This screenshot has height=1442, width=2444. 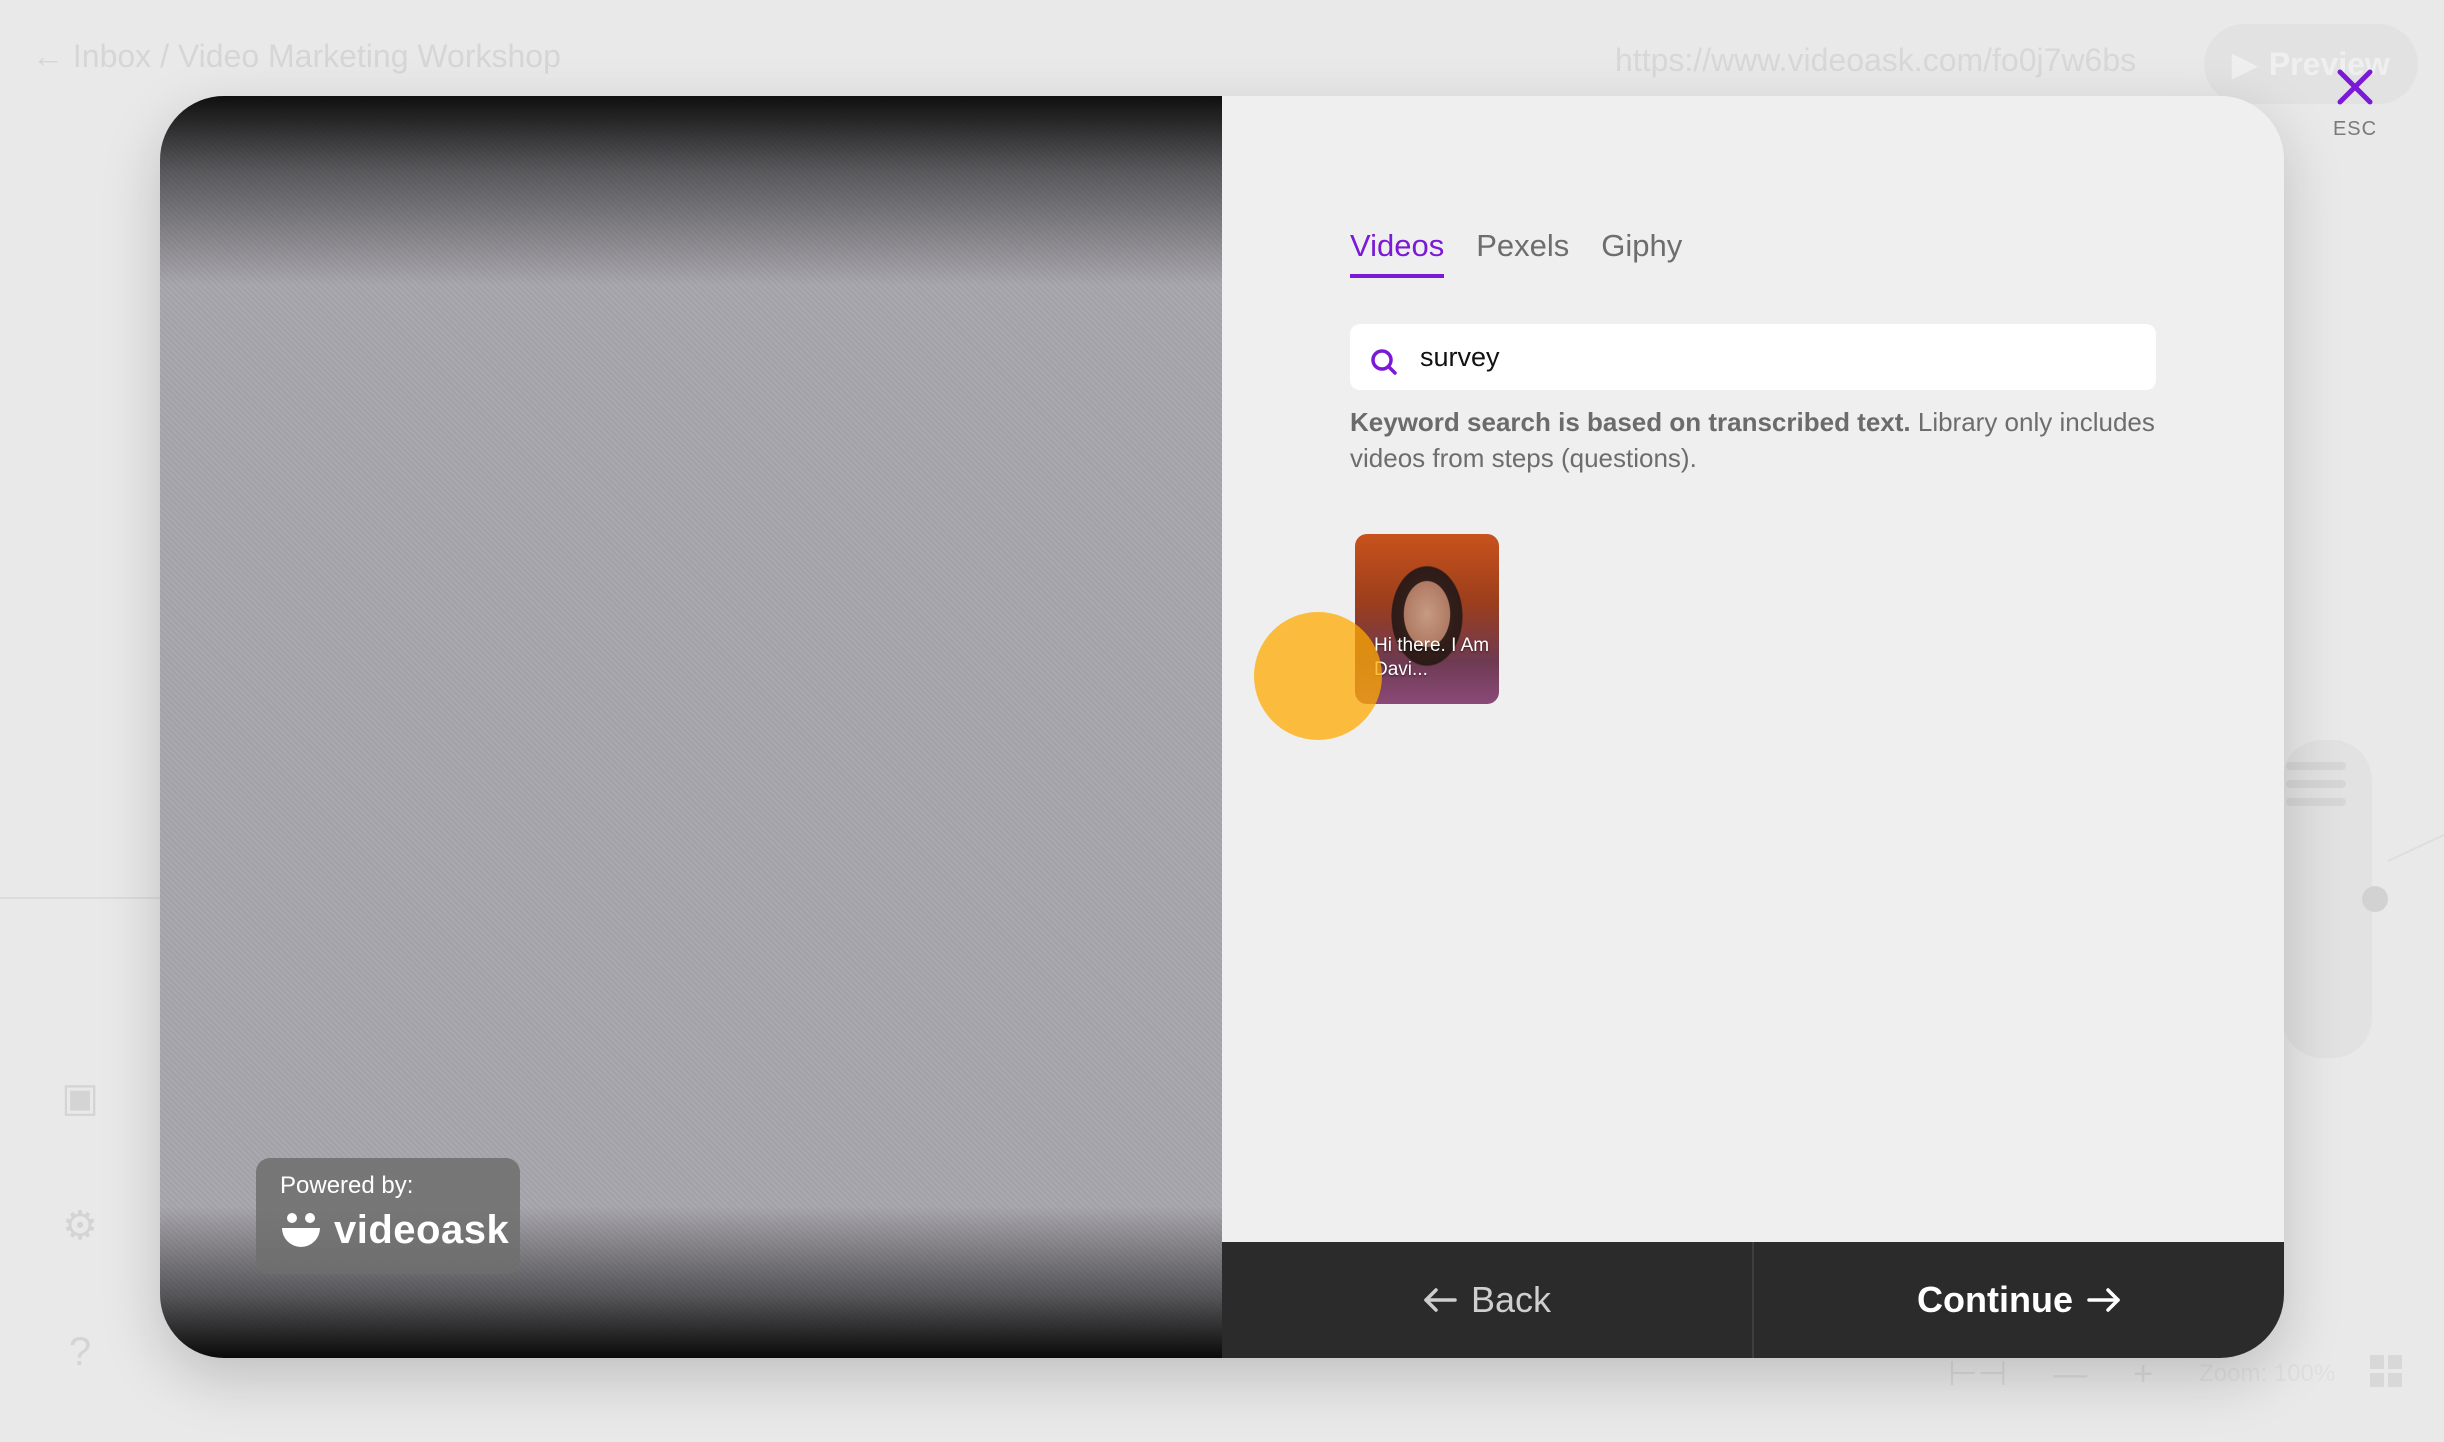 What do you see at coordinates (1440, 1300) in the screenshot?
I see `arrow-left-icon` at bounding box center [1440, 1300].